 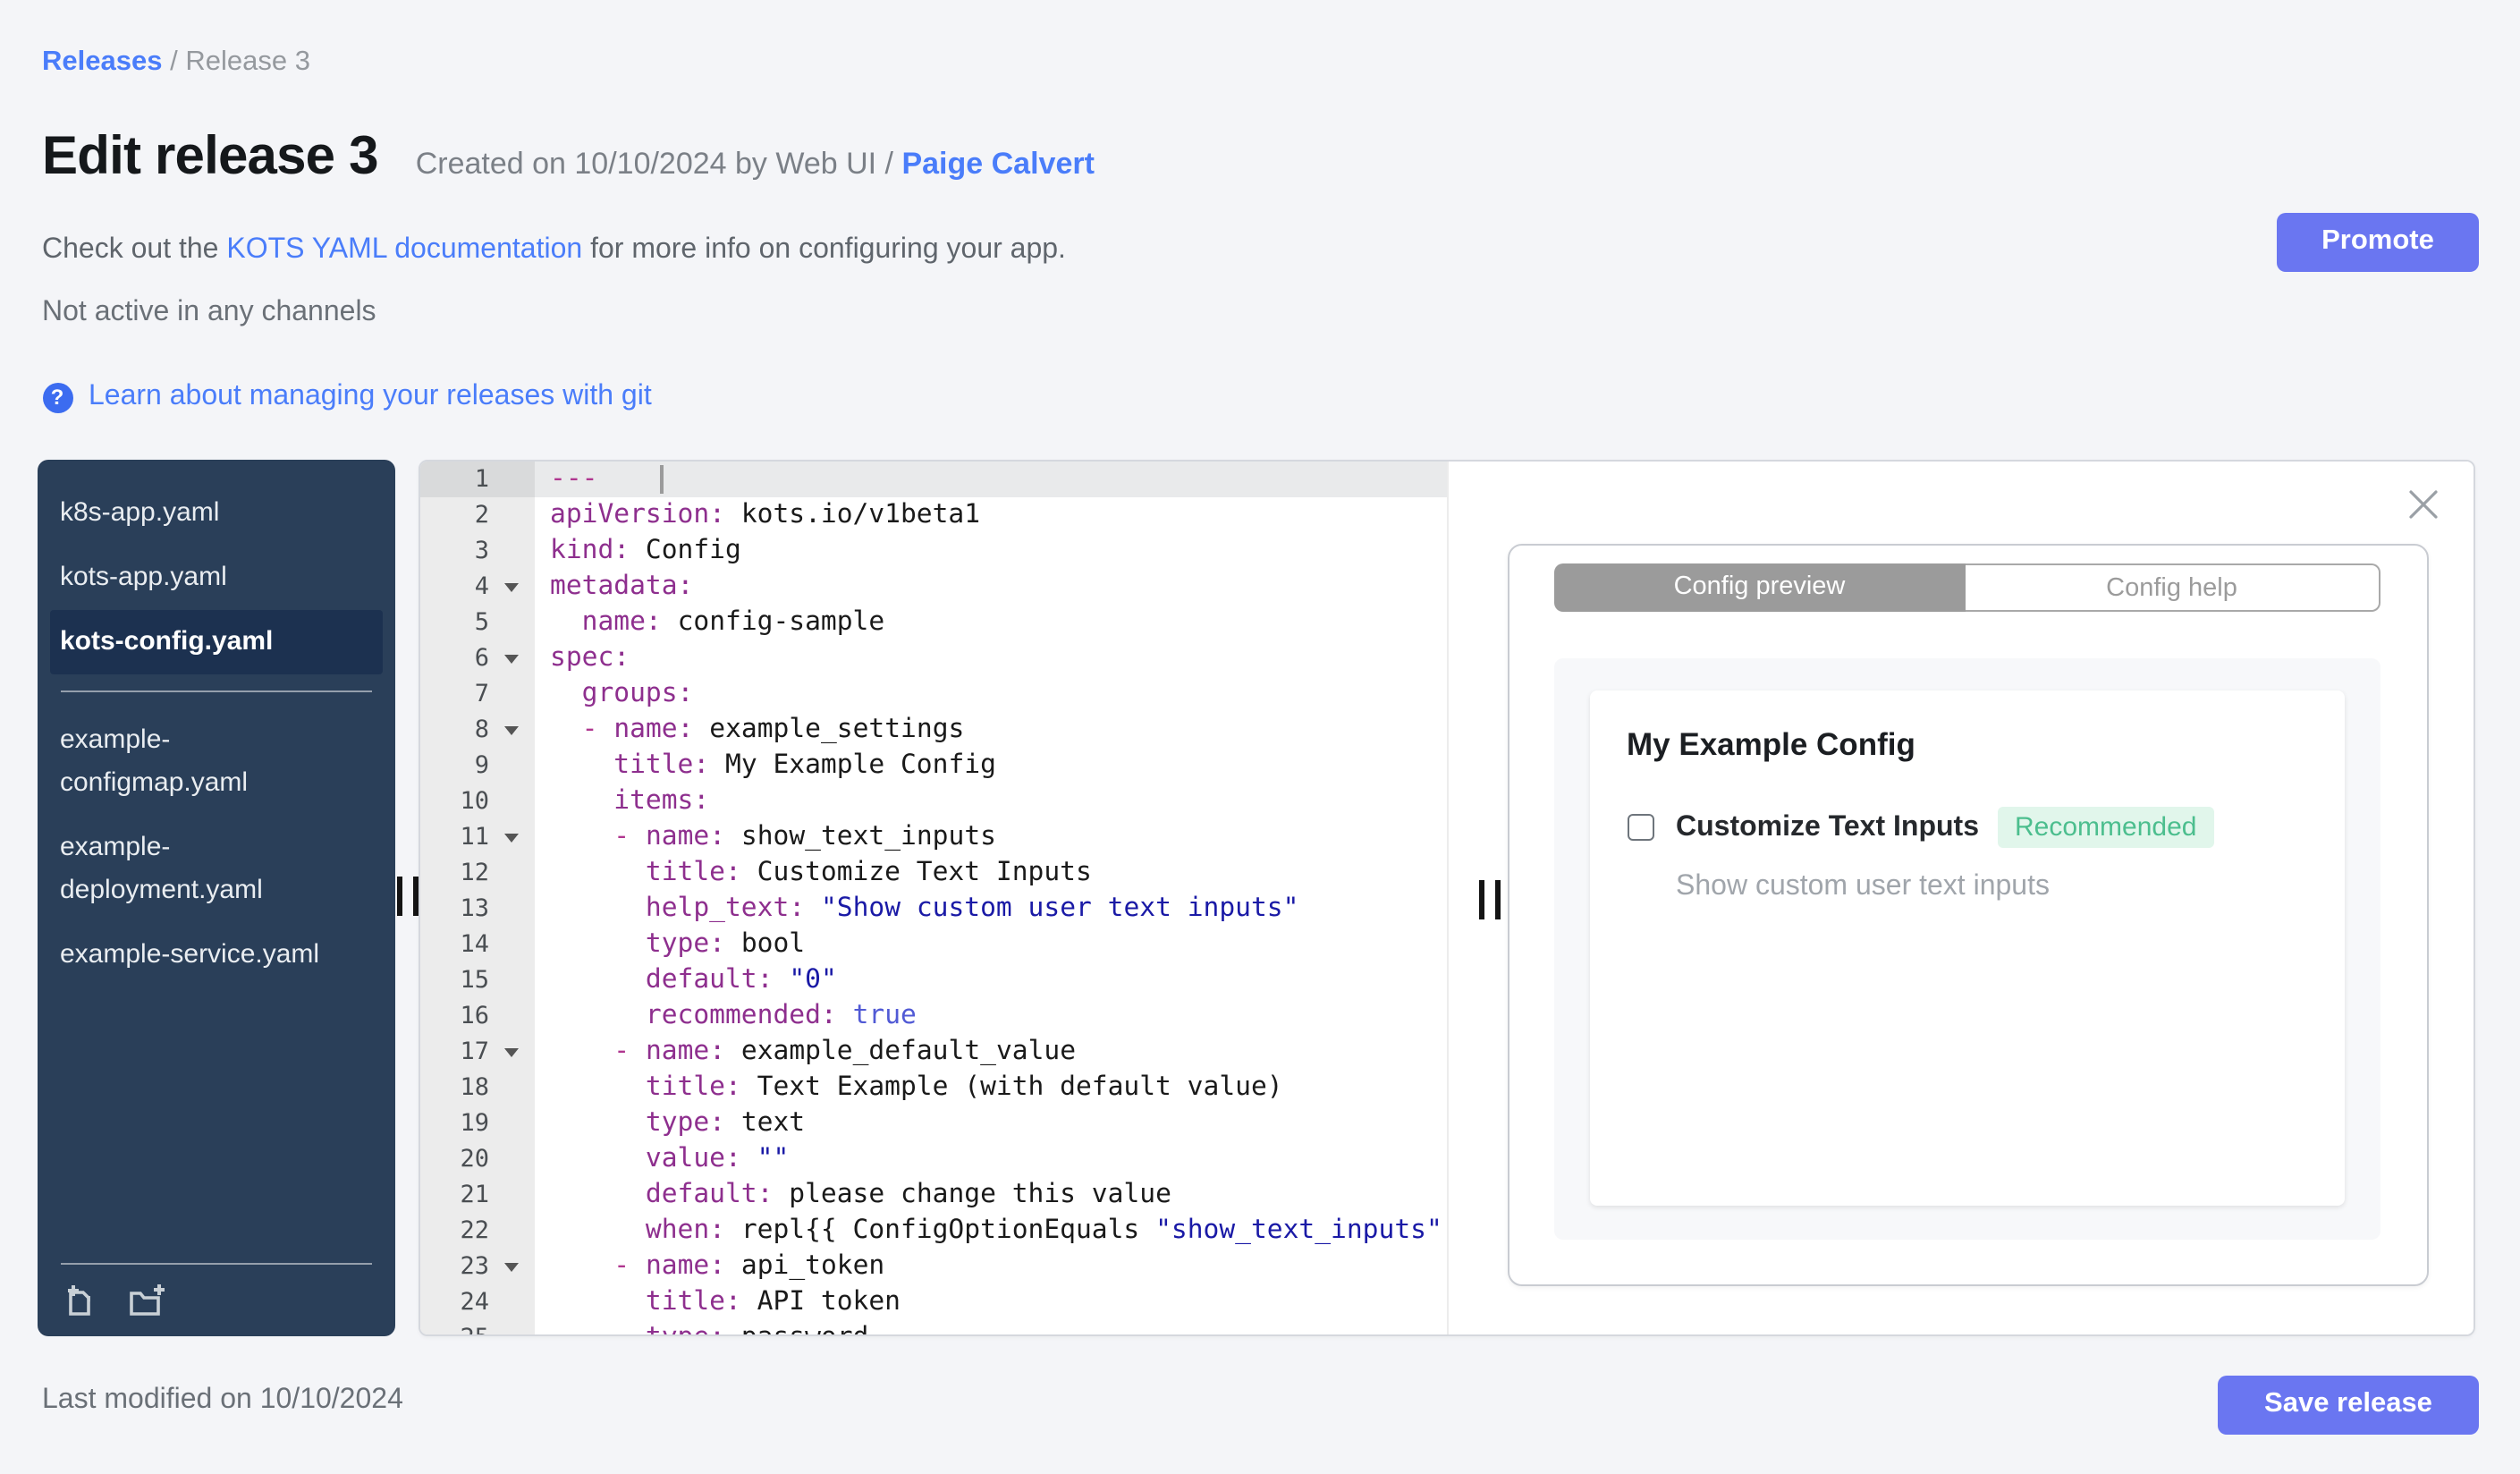 I want to click on code-line: default: please change this value, so click(x=908, y=1194).